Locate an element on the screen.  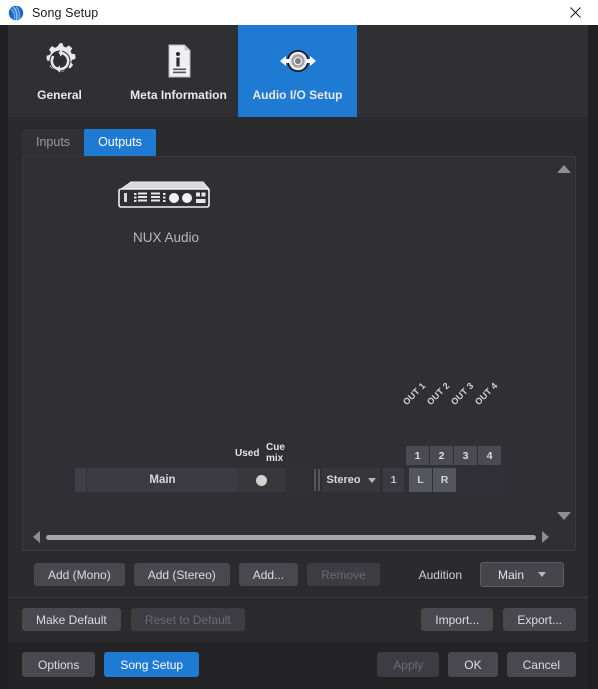
used-indicator-dot is located at coordinates (261, 480).